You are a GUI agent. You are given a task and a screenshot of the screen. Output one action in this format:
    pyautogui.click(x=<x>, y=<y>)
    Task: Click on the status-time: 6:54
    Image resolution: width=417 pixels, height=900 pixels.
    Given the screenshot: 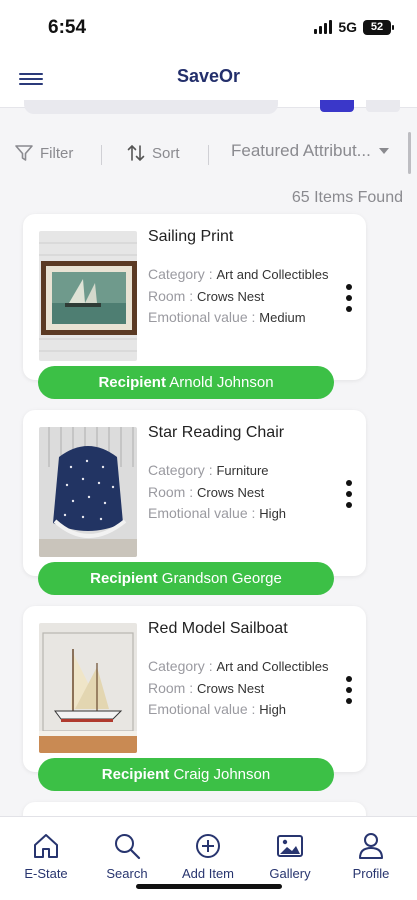 What is the action you would take?
    pyautogui.click(x=67, y=27)
    